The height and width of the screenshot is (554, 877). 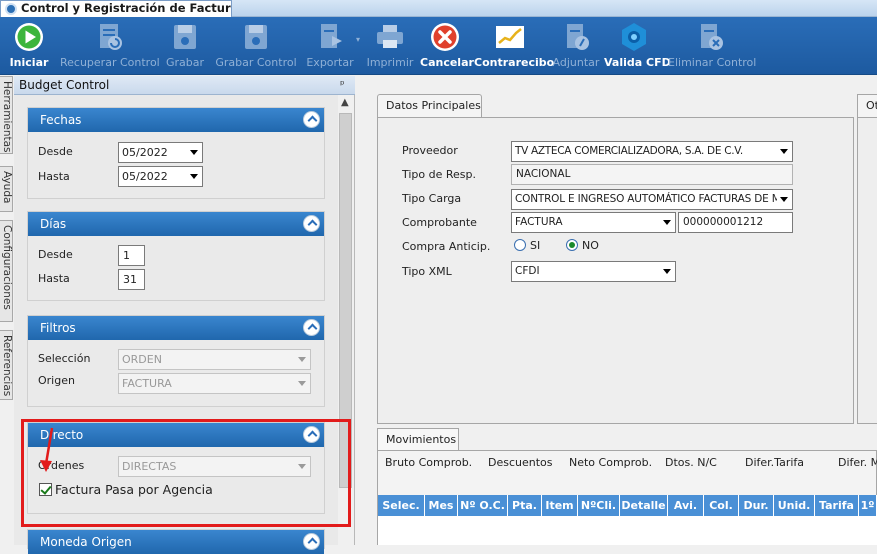 I want to click on recover-doc-icon, so click(x=111, y=37).